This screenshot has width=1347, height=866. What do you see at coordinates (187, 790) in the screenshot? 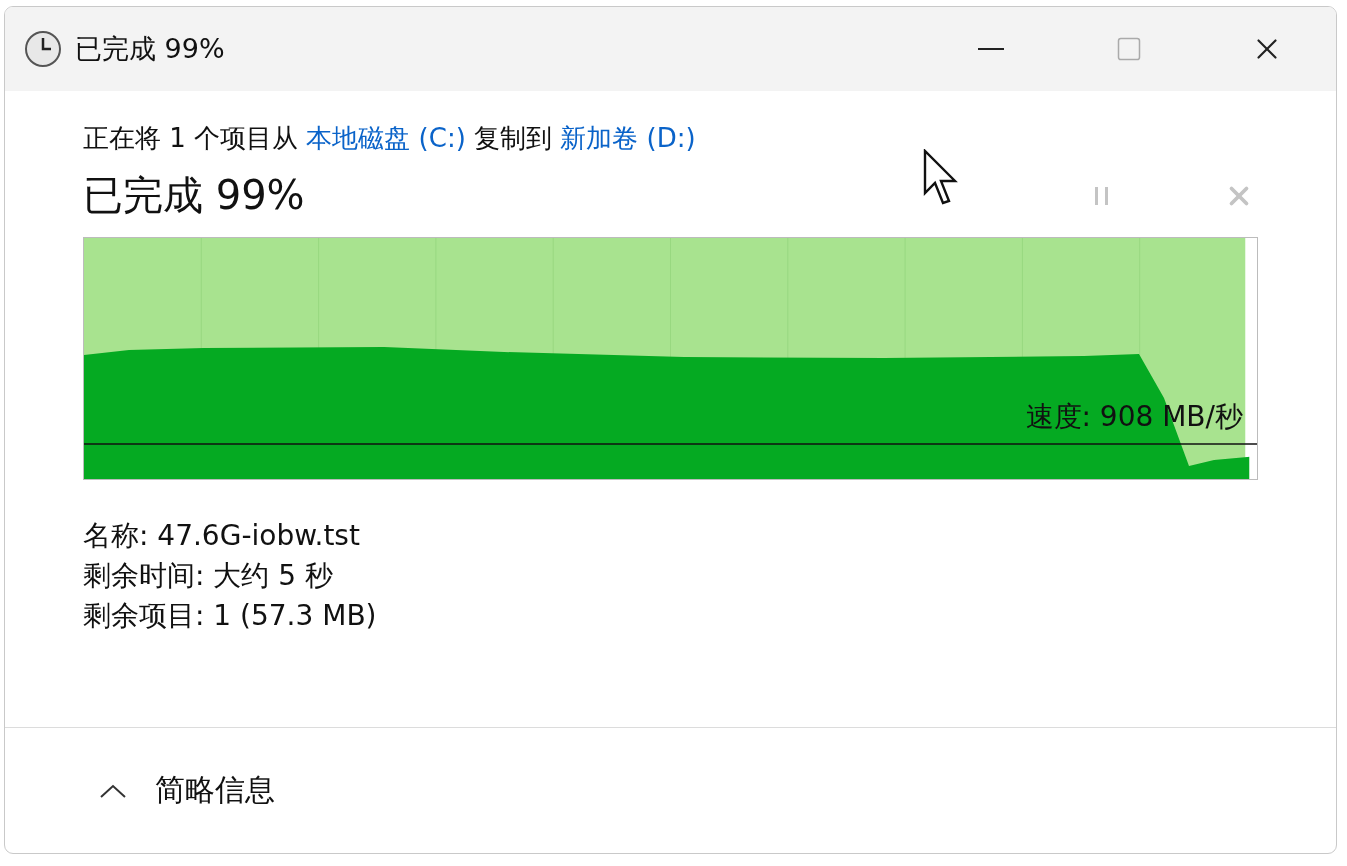
I see `summary-toggle: 简略信息` at bounding box center [187, 790].